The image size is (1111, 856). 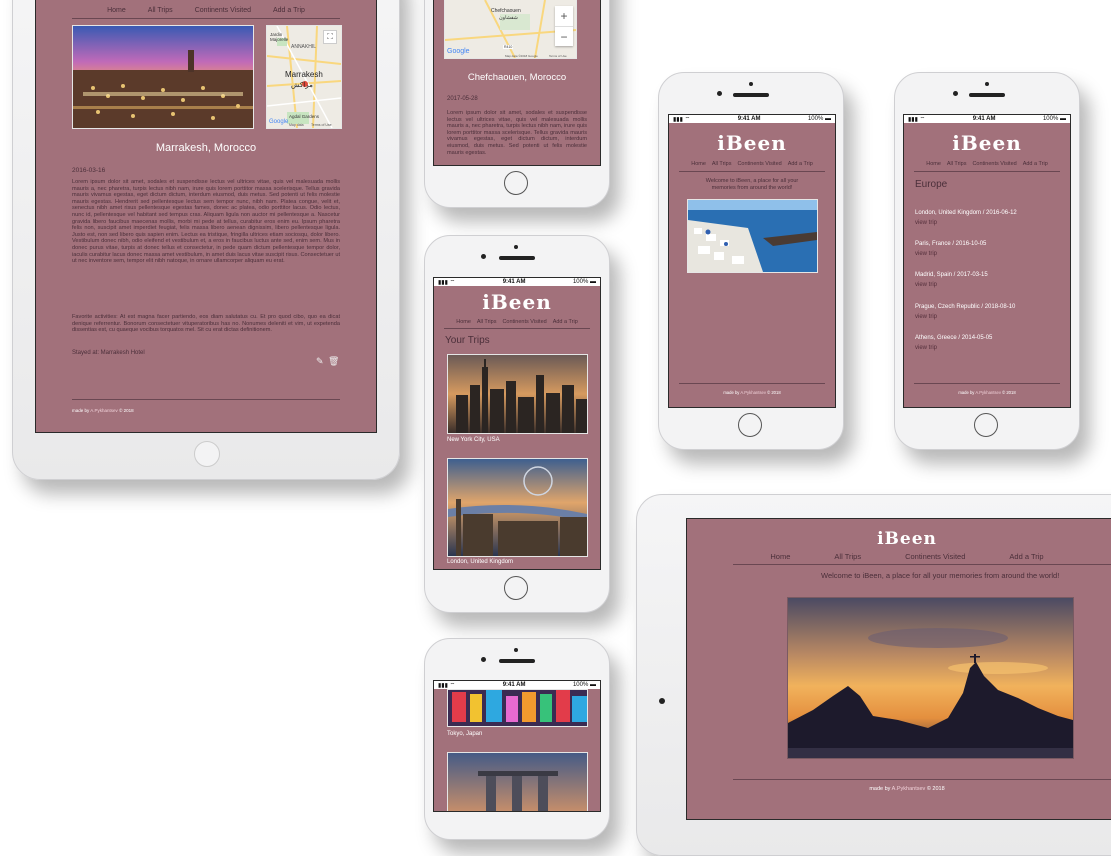 I want to click on trip-card-caption-1: London, United Kingdom, so click(x=480, y=562).